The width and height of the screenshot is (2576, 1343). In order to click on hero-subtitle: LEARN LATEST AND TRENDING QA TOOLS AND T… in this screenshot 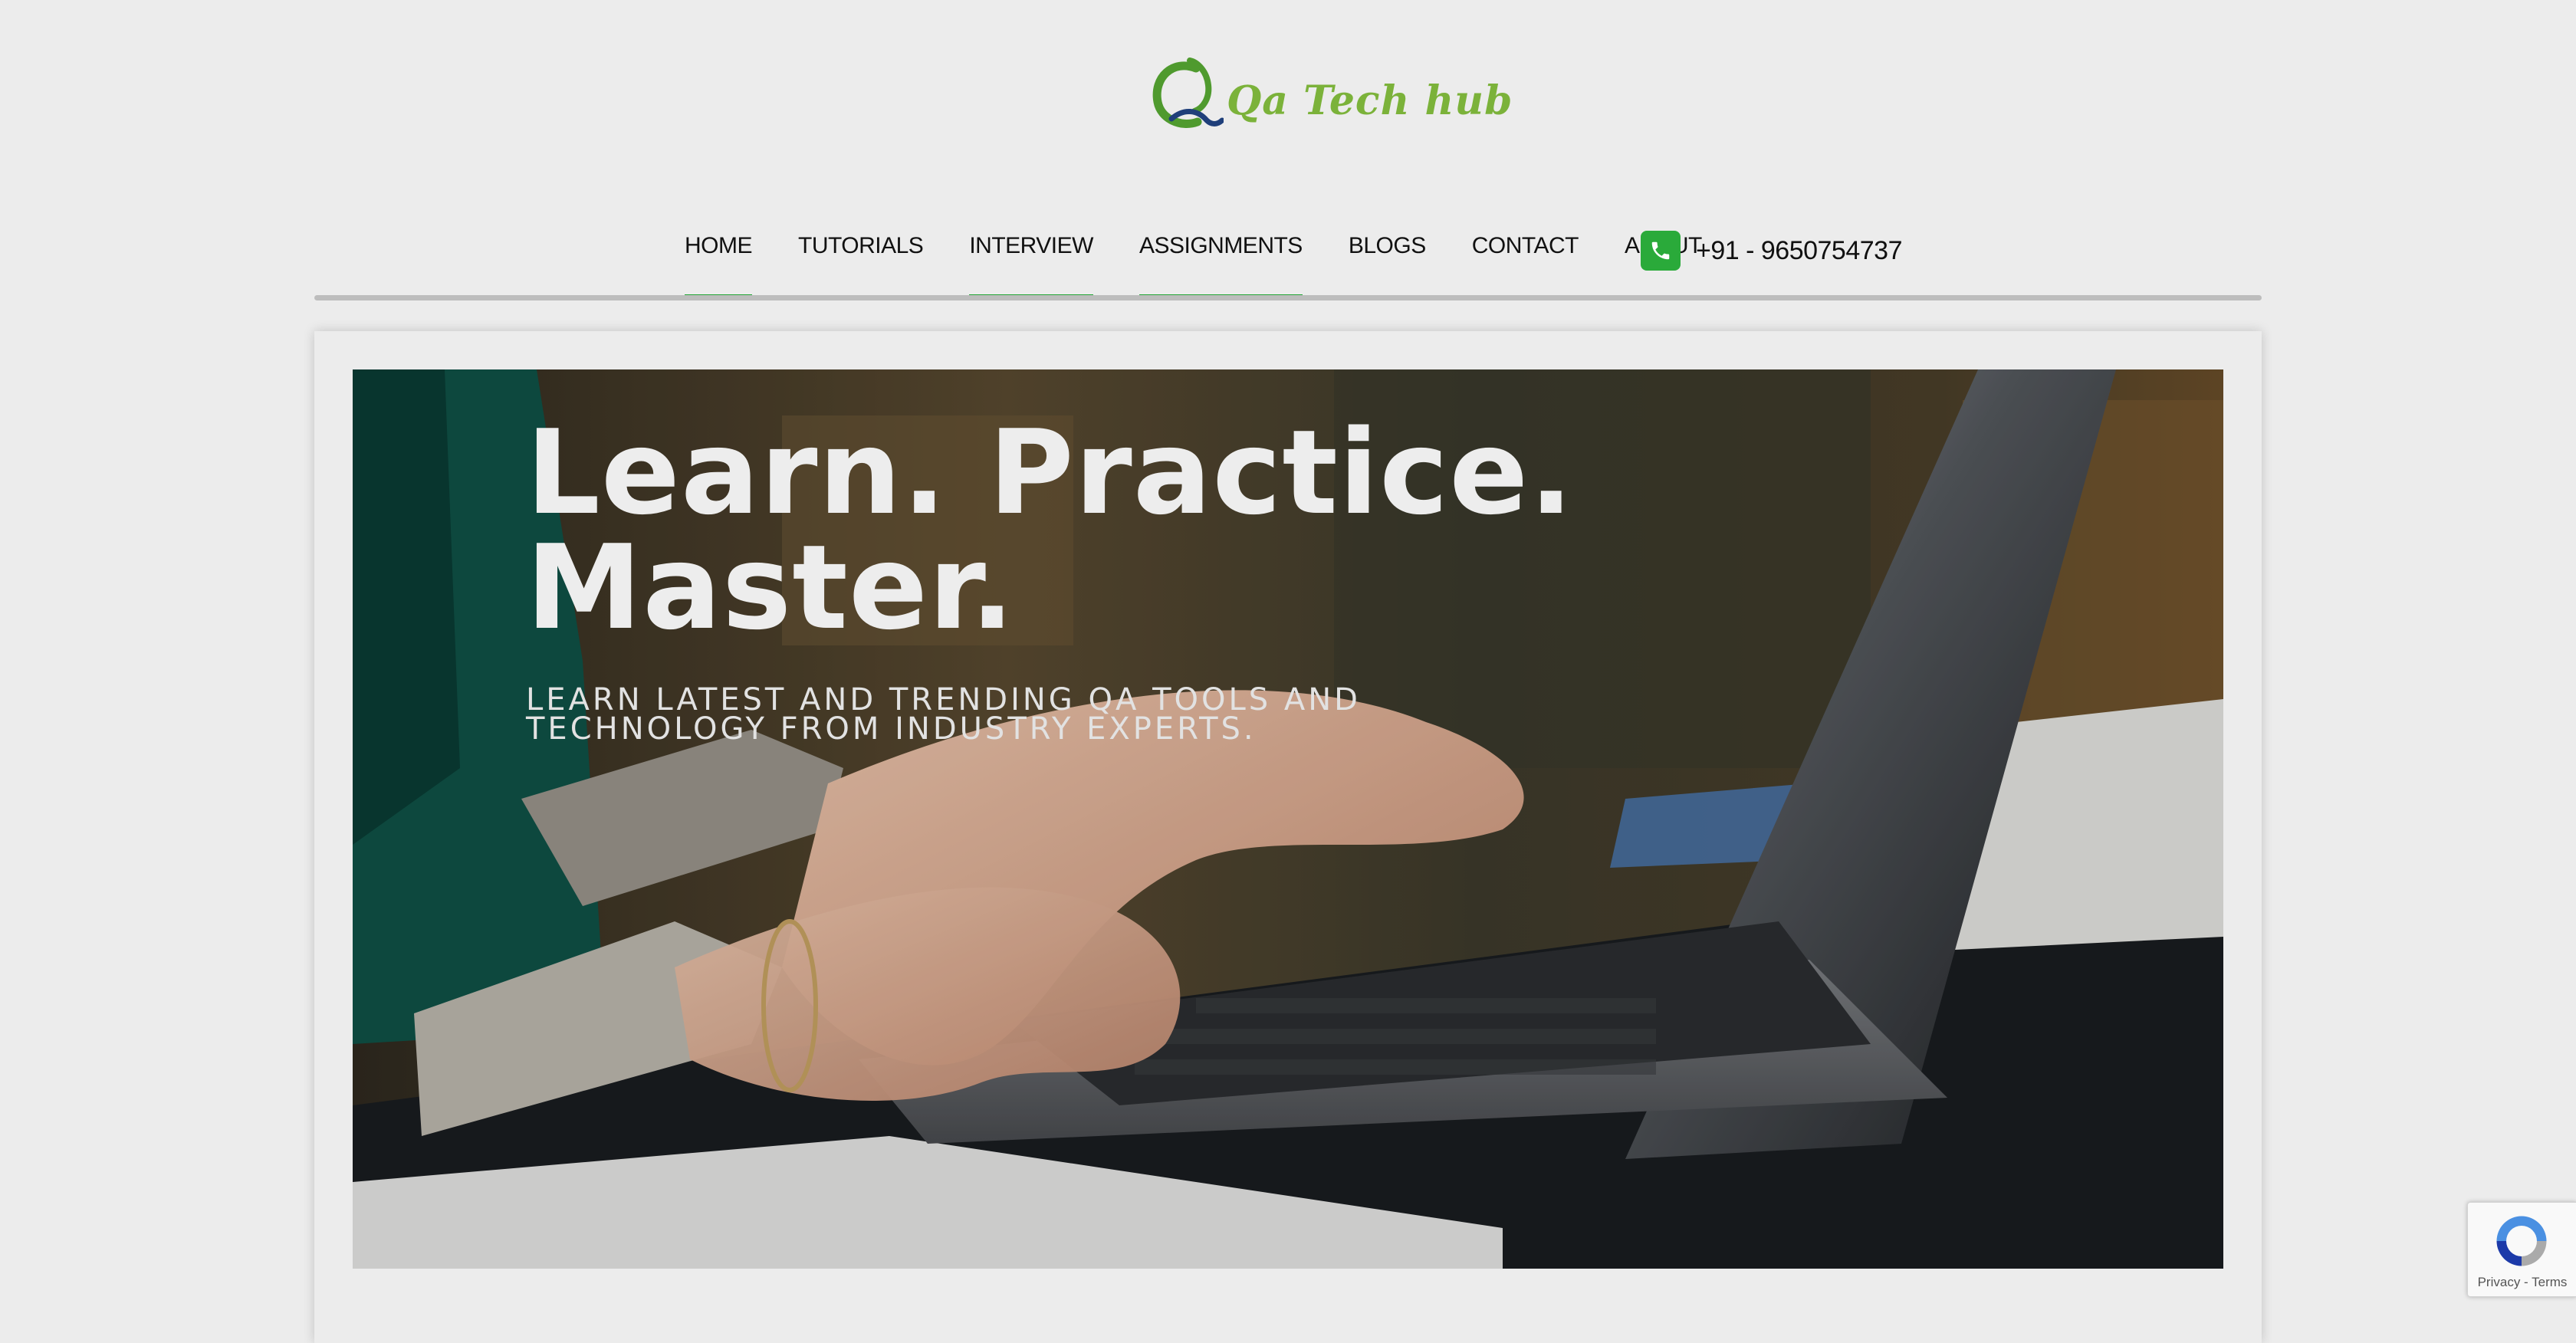, I will do `click(944, 715)`.